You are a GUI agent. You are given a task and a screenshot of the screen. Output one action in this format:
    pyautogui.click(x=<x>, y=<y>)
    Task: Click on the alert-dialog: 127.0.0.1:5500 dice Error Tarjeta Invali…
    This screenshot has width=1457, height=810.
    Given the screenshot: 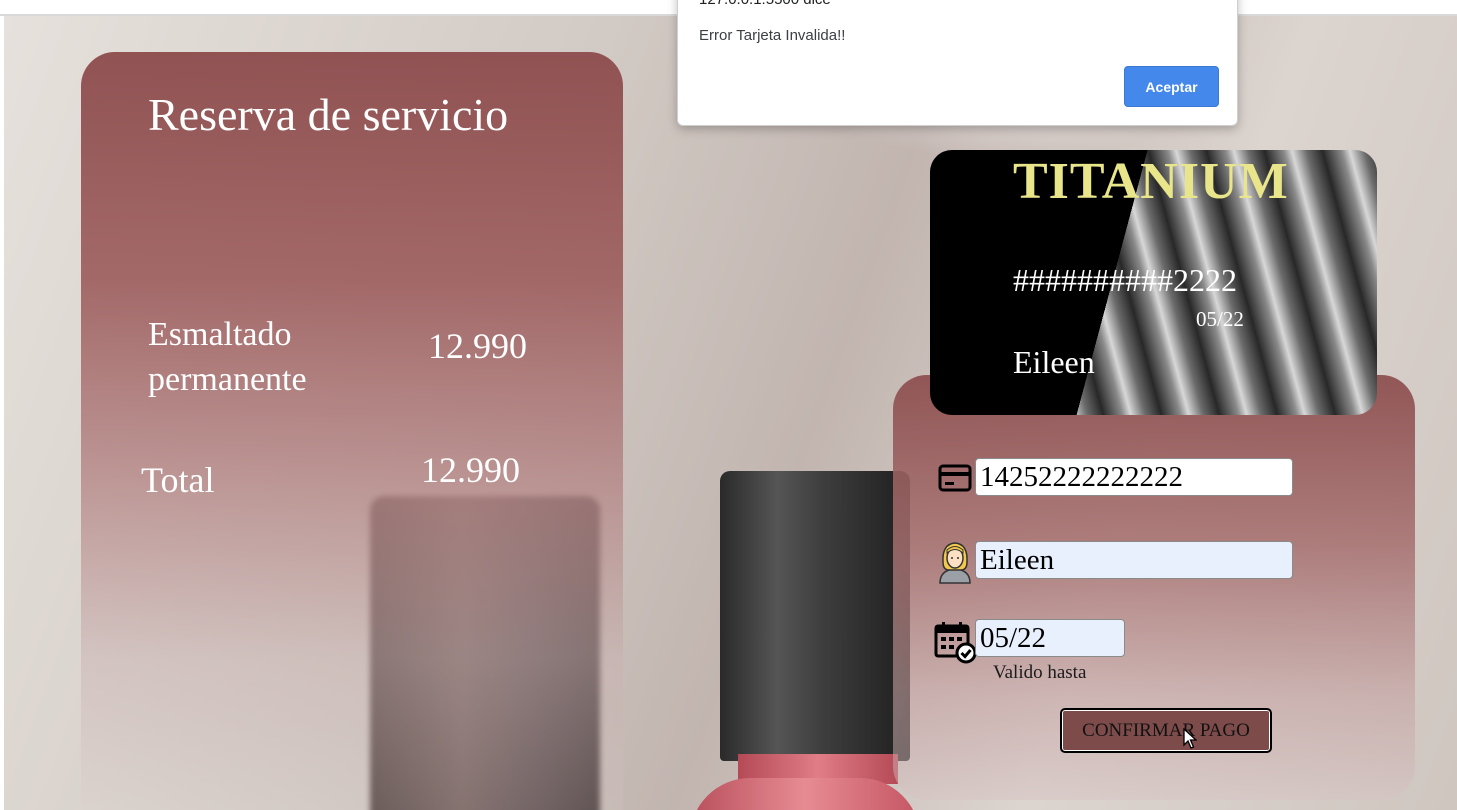 What is the action you would take?
    pyautogui.click(x=957, y=63)
    